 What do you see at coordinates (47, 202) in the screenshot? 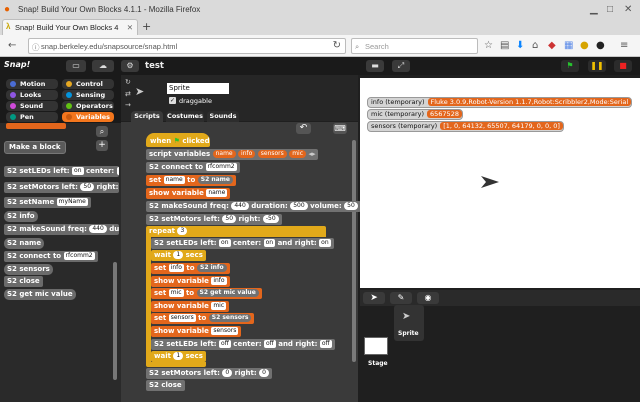
I see `palette-block-setname: S2 setName myName` at bounding box center [47, 202].